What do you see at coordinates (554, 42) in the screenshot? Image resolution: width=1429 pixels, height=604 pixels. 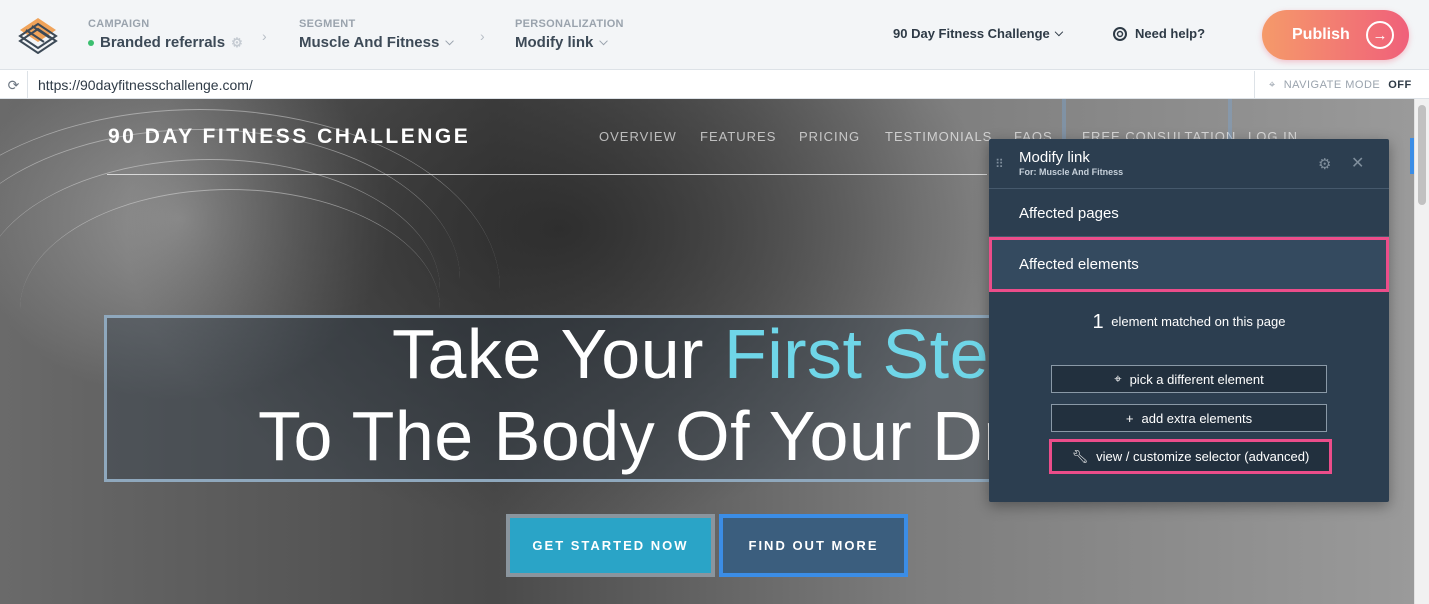 I see `personalization-value: Modify link` at bounding box center [554, 42].